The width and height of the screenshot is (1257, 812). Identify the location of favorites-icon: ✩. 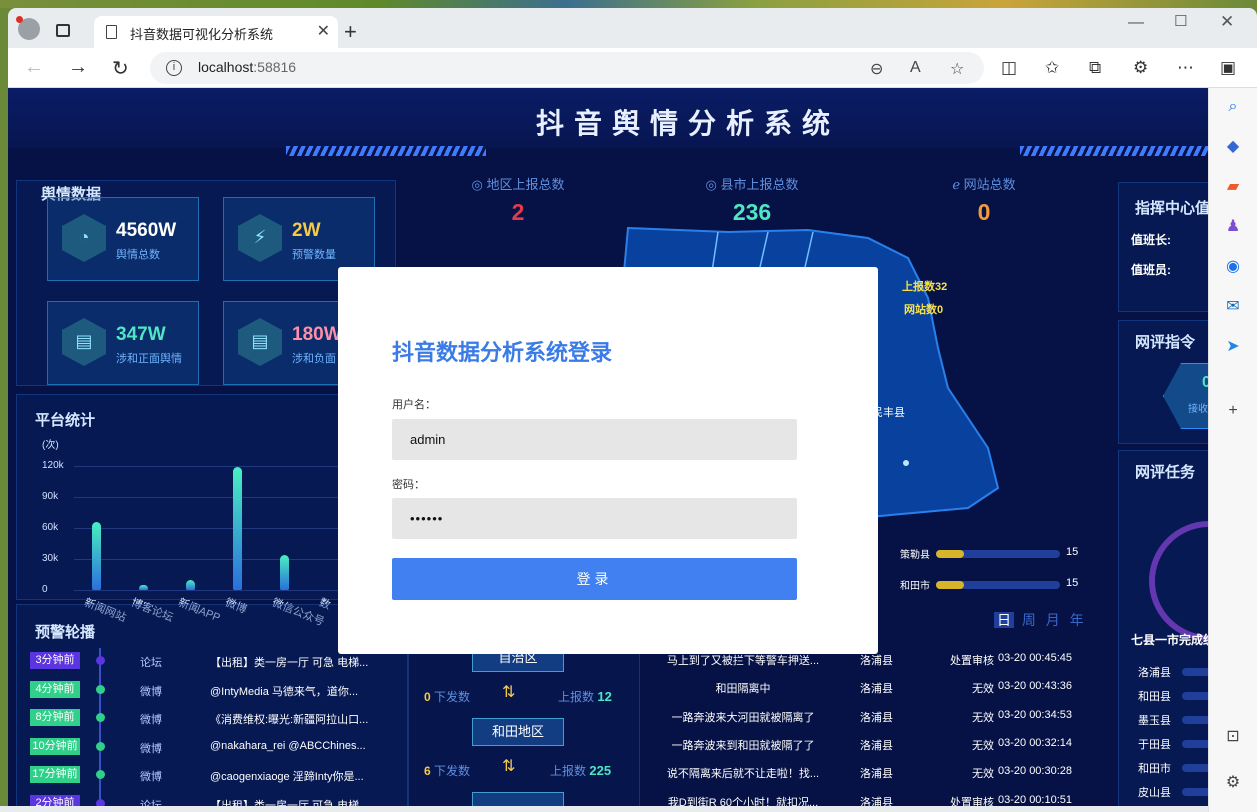
(1052, 68).